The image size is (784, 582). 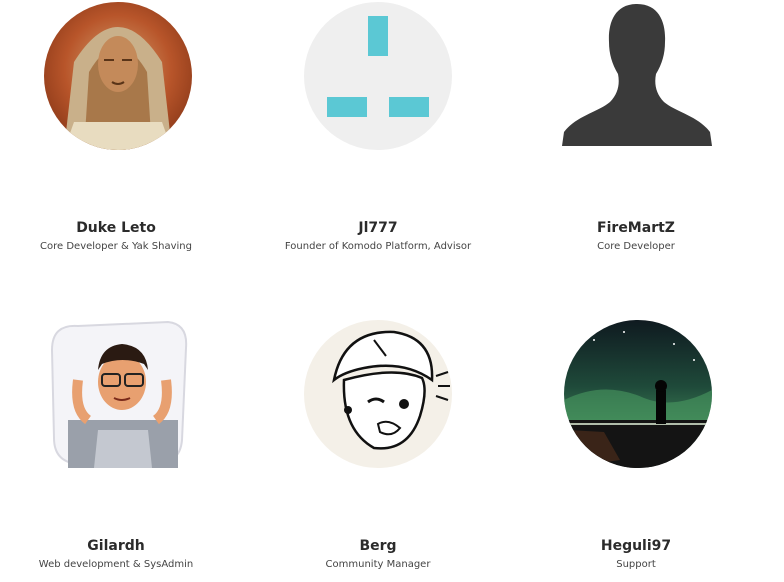 I want to click on member-name: Berg, so click(x=378, y=546).